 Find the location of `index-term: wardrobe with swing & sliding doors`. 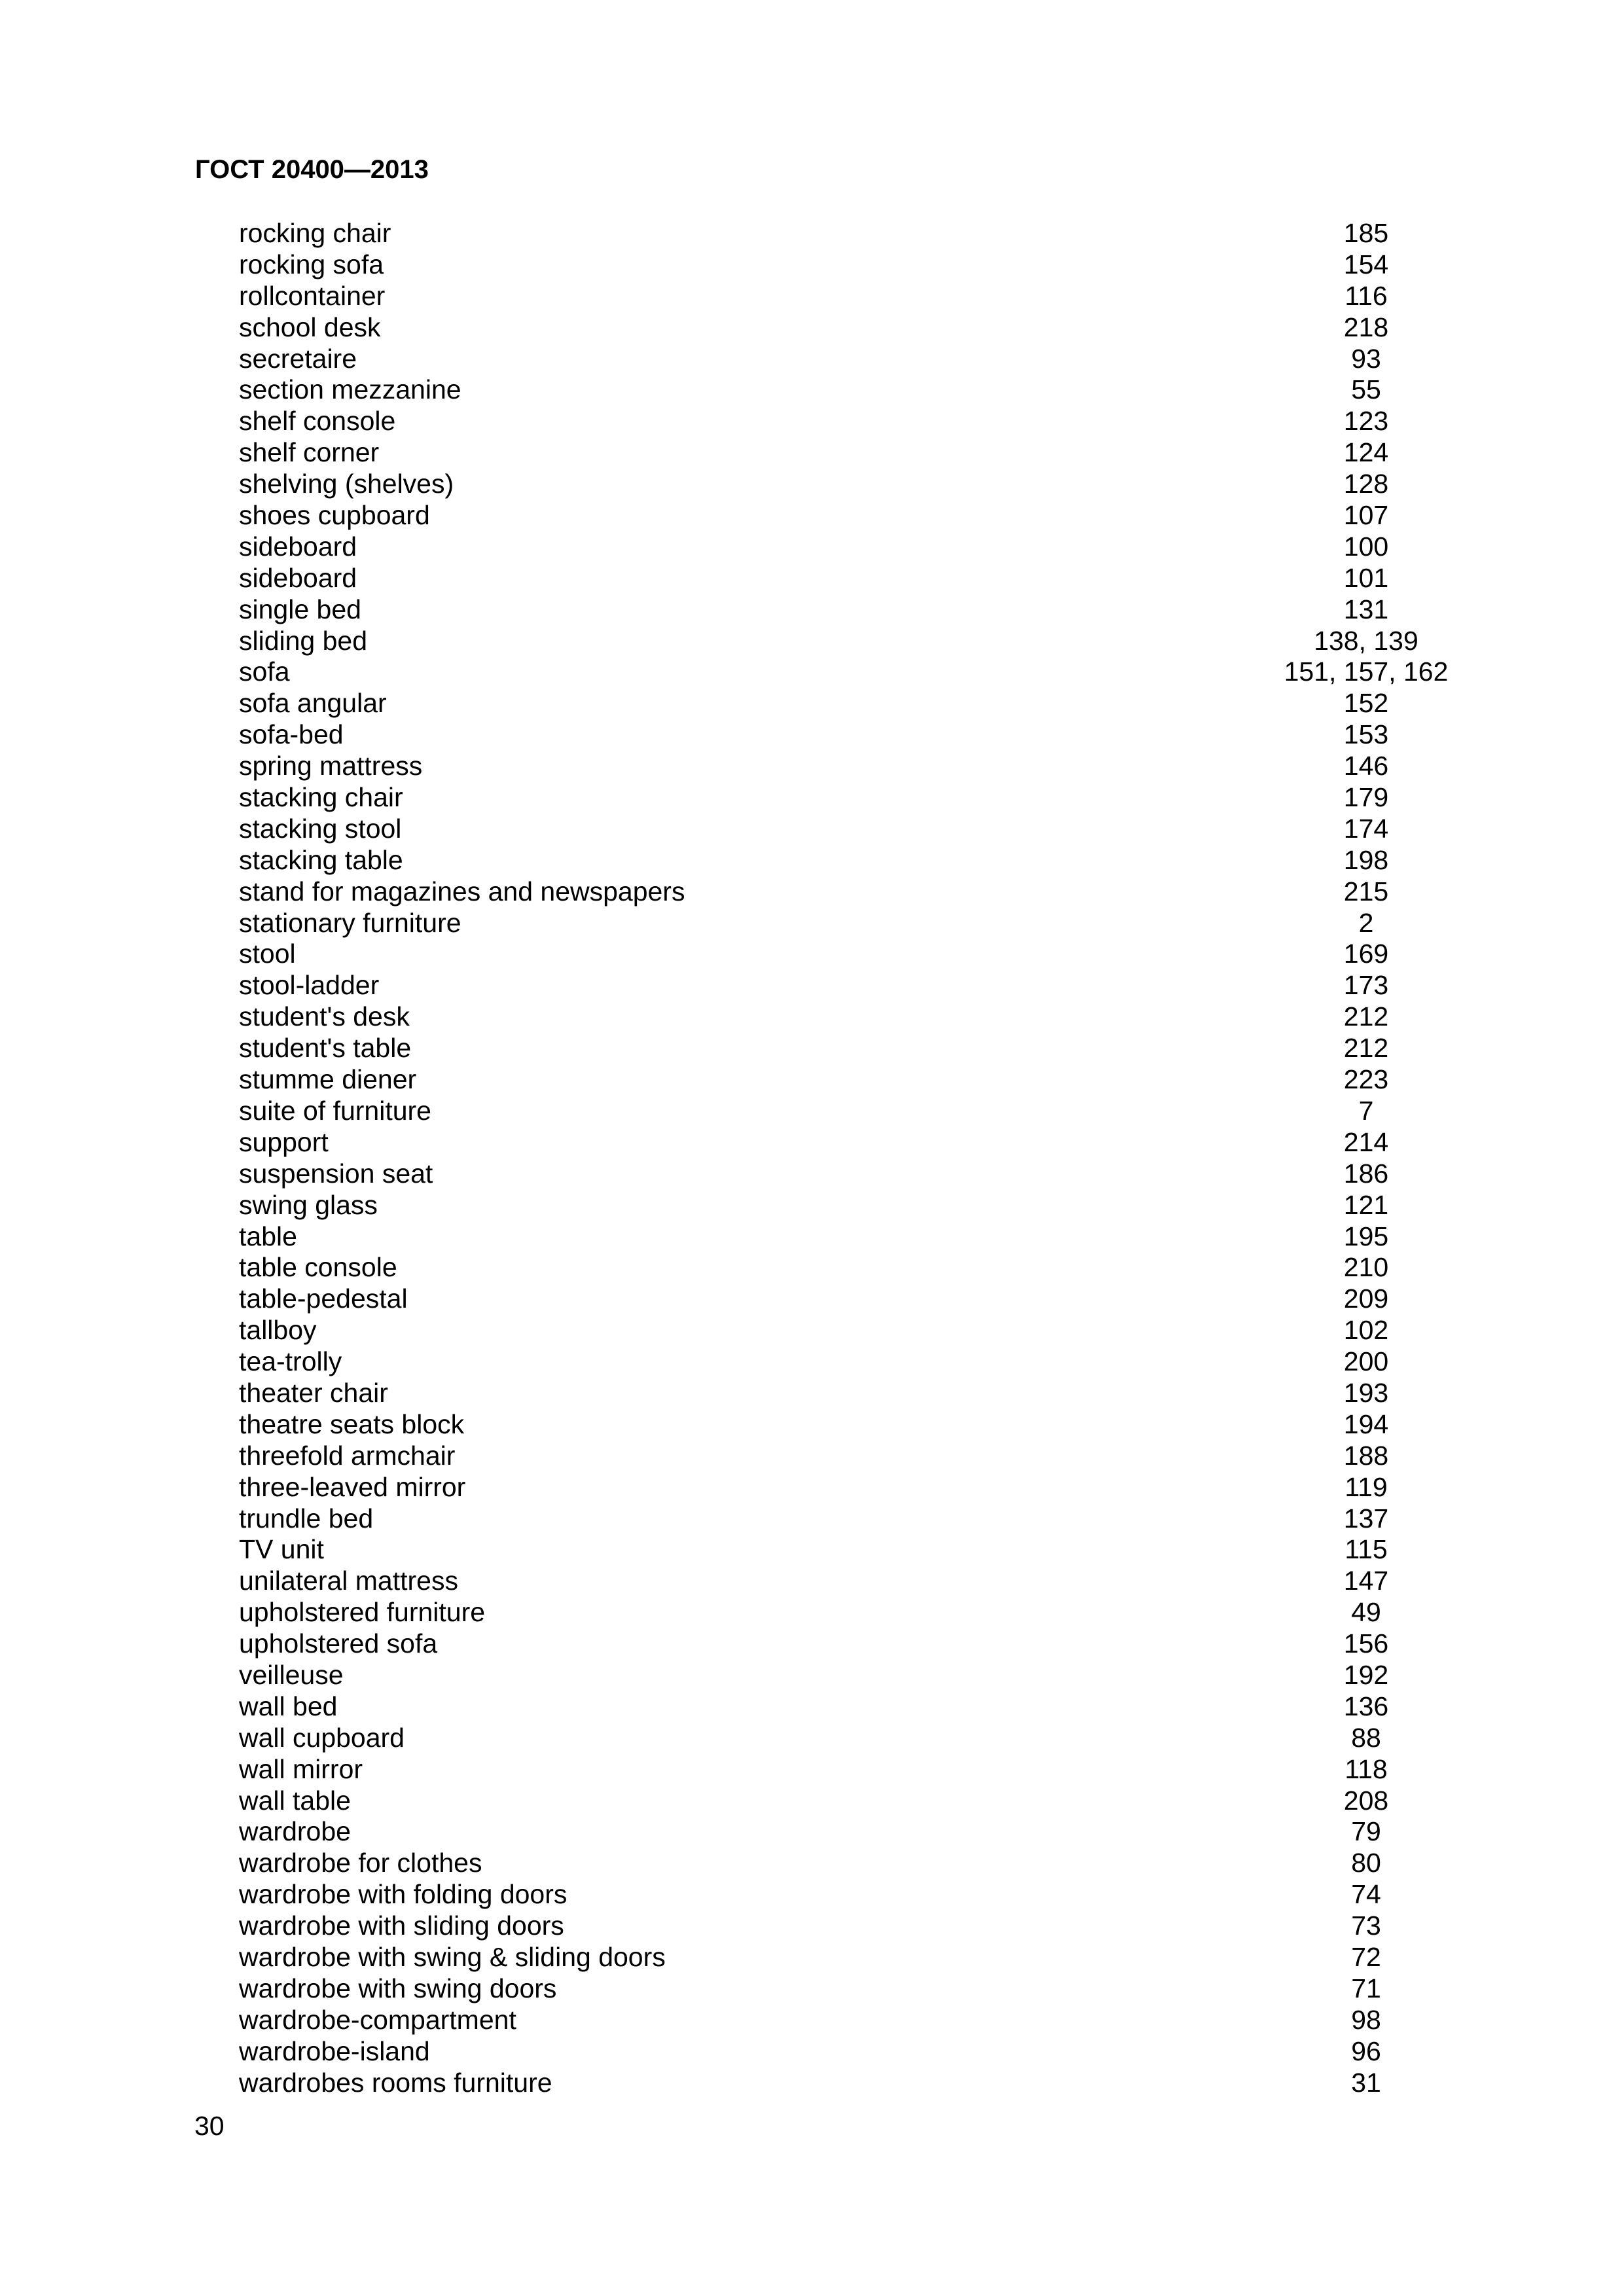

index-term: wardrobe with swing & sliding doors is located at coordinates (452, 1956).